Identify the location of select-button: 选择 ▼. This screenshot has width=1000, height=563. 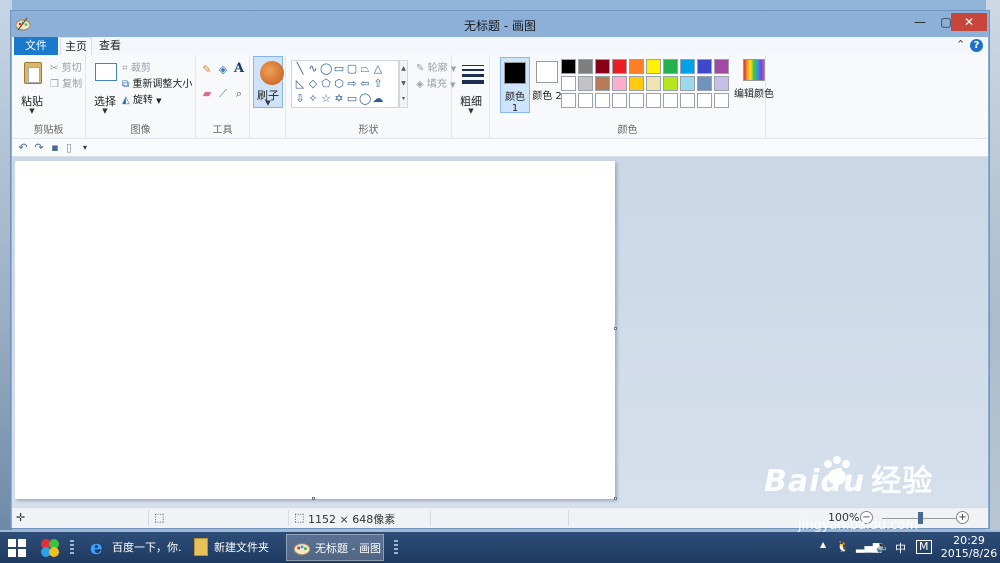
(105, 87).